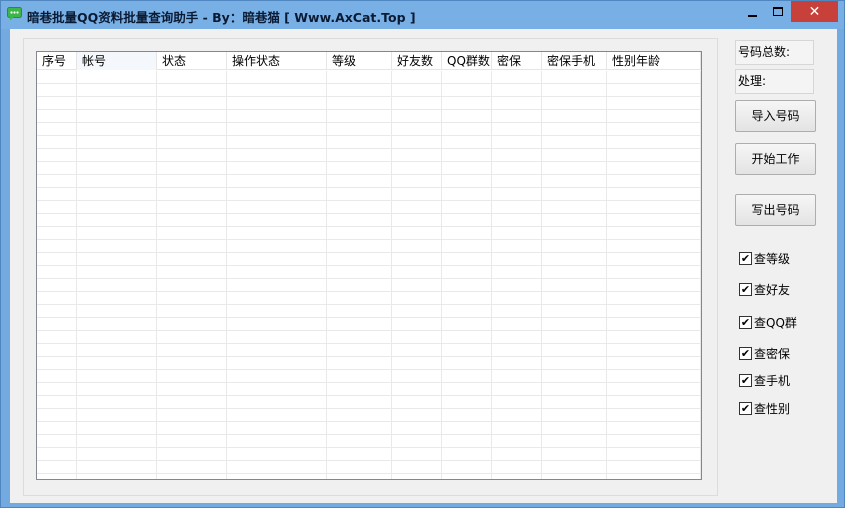 This screenshot has width=845, height=508. I want to click on maximize-button, so click(778, 11).